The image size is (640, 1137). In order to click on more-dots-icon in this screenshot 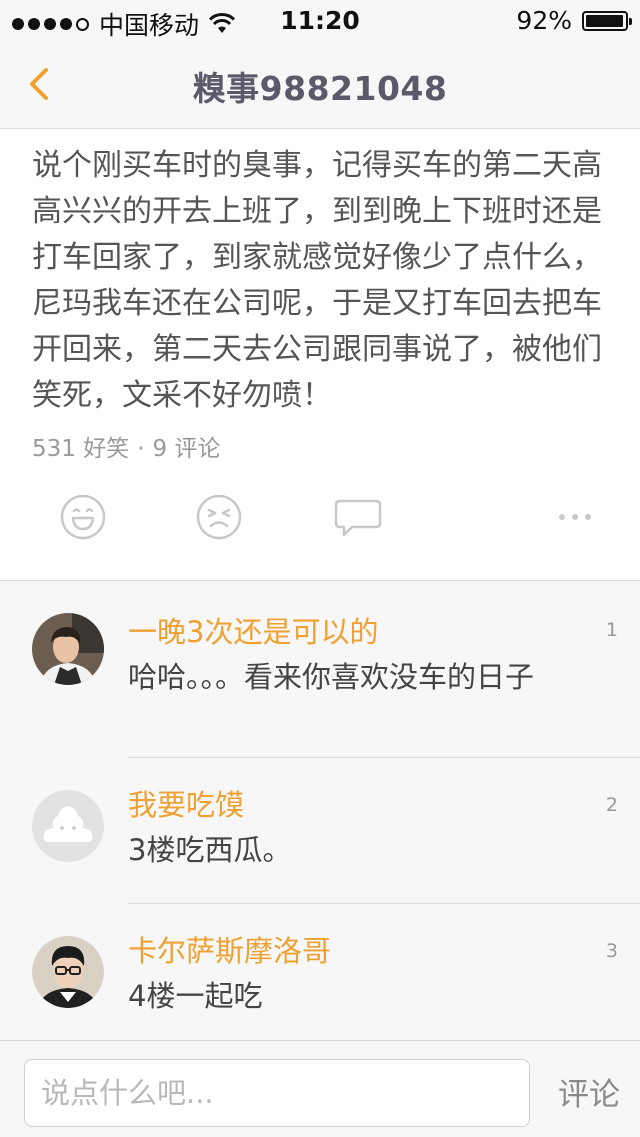, I will do `click(575, 517)`.